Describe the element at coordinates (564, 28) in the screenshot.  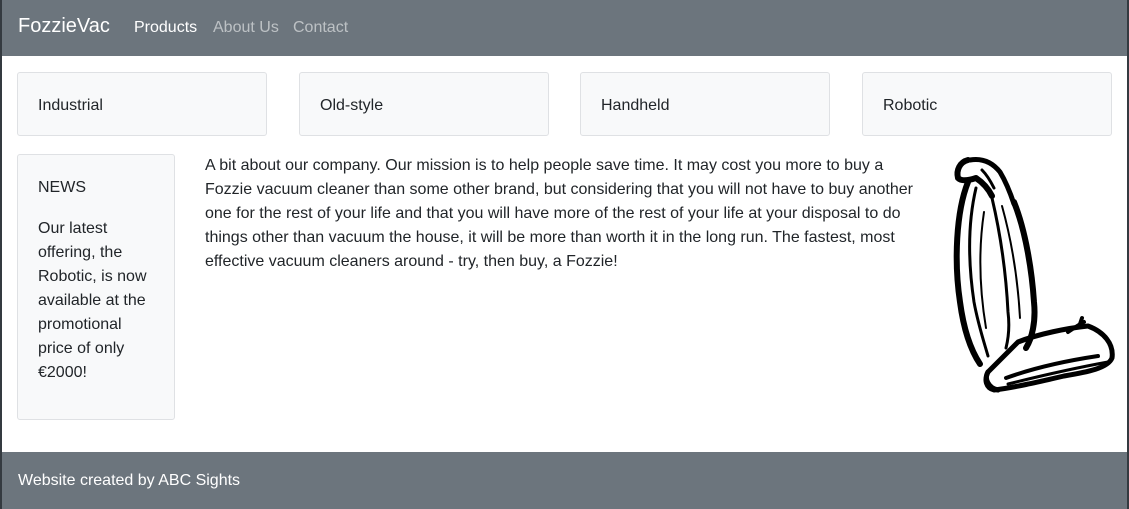
I see `top-navbar: FozzieVac Products About Us Contact` at that location.